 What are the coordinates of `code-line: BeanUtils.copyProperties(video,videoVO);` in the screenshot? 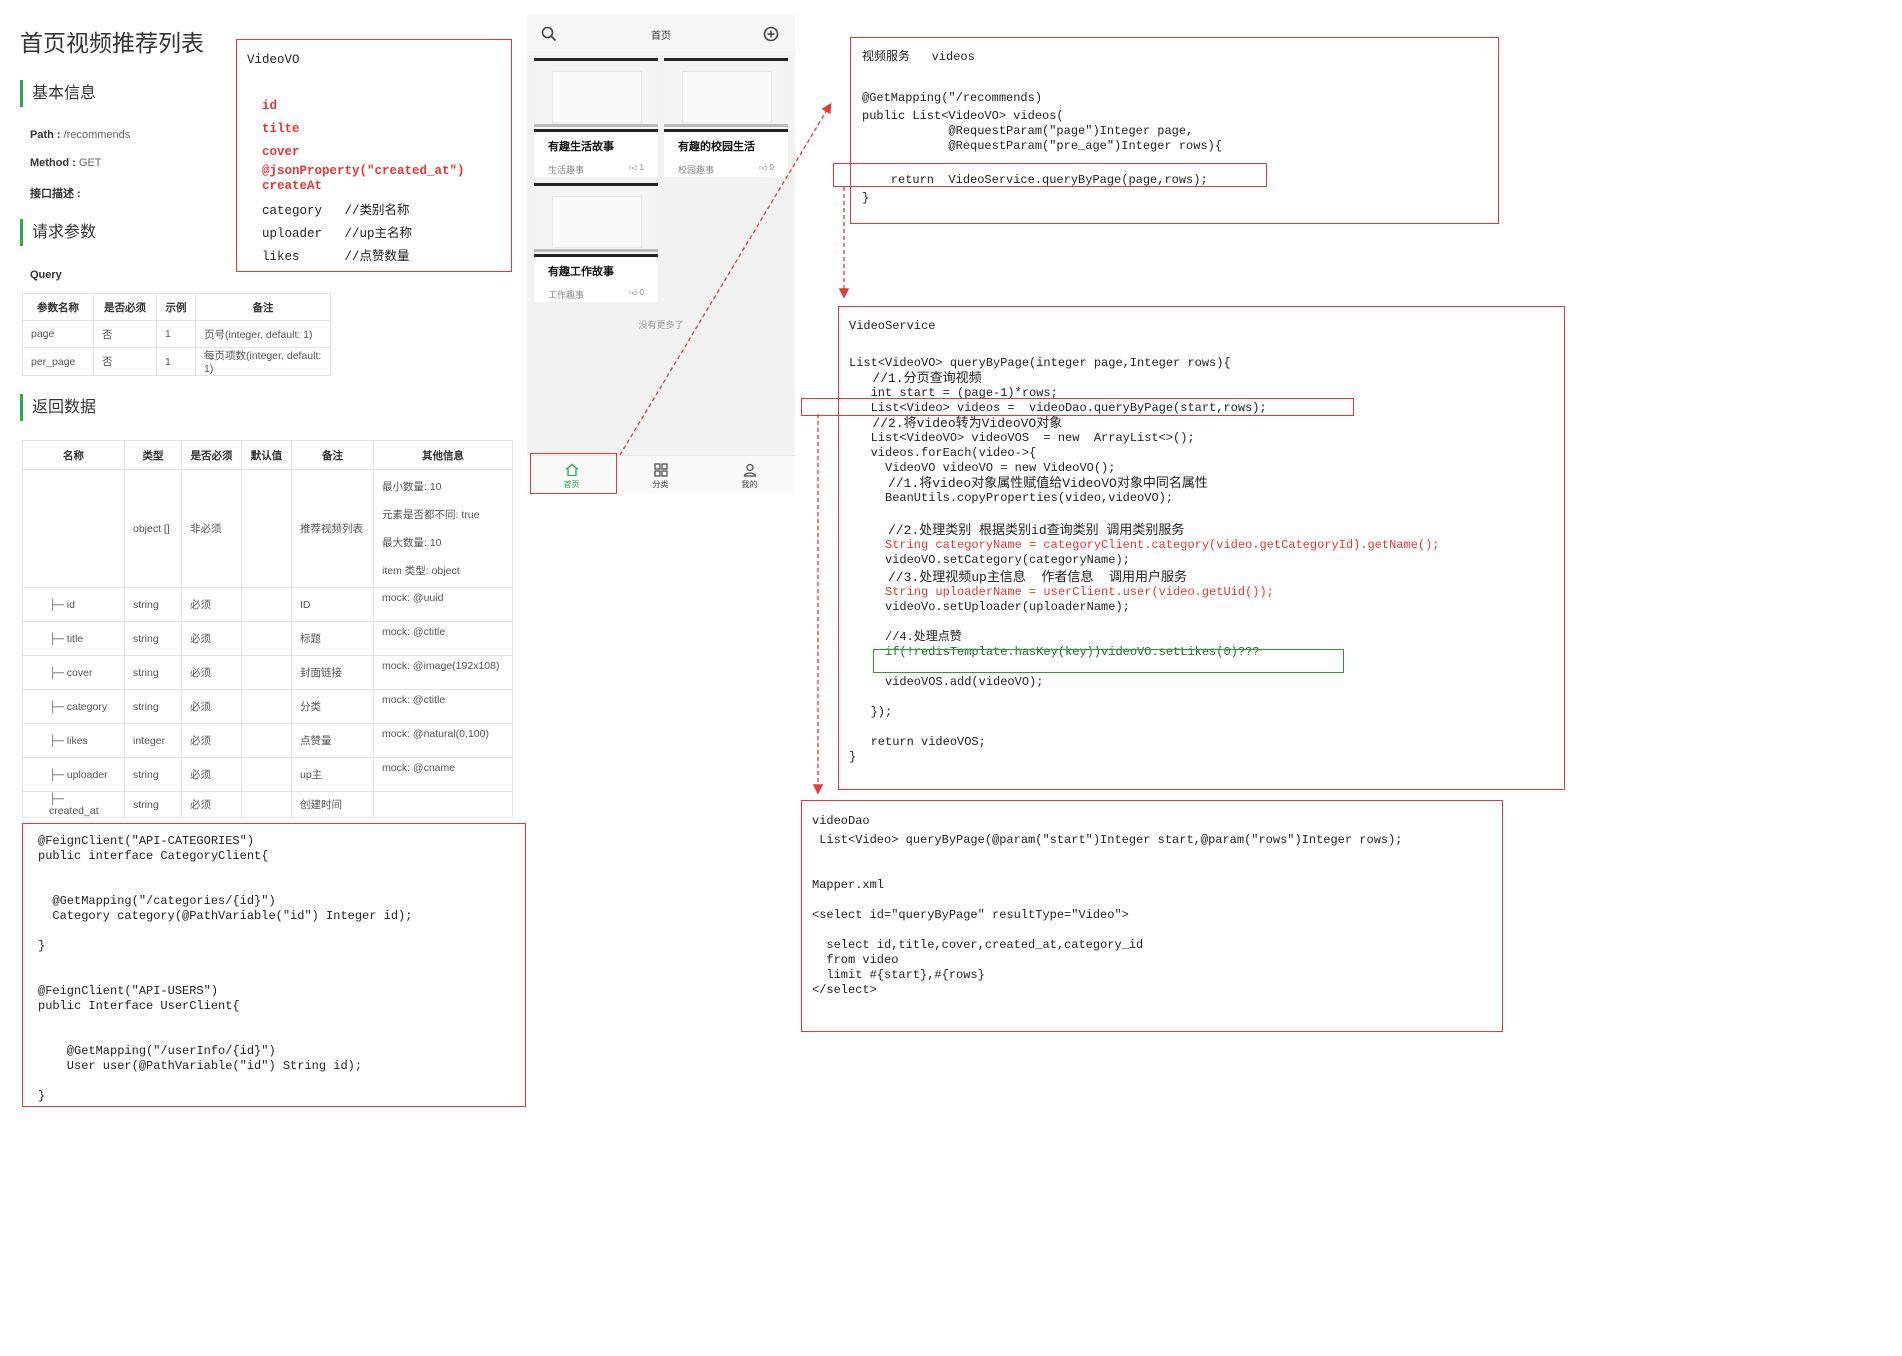 It's located at (1011, 498).